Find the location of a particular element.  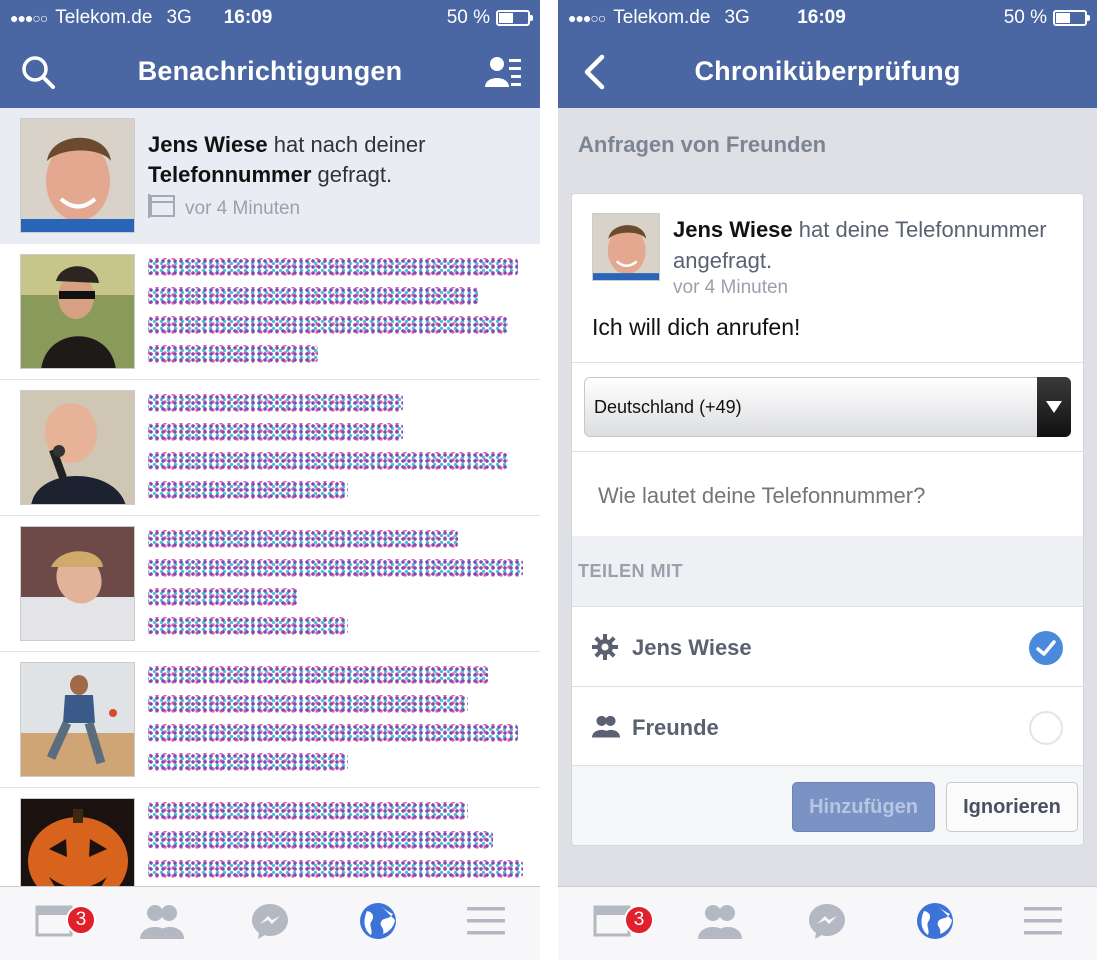

selected-check-icon is located at coordinates (1046, 648).